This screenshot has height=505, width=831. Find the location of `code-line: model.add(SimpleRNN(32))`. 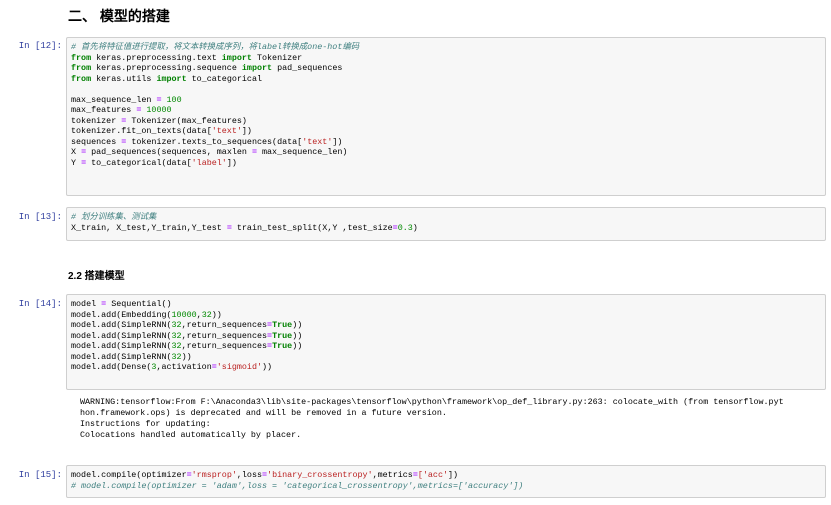

code-line: model.add(SimpleRNN(32)) is located at coordinates (131, 357).